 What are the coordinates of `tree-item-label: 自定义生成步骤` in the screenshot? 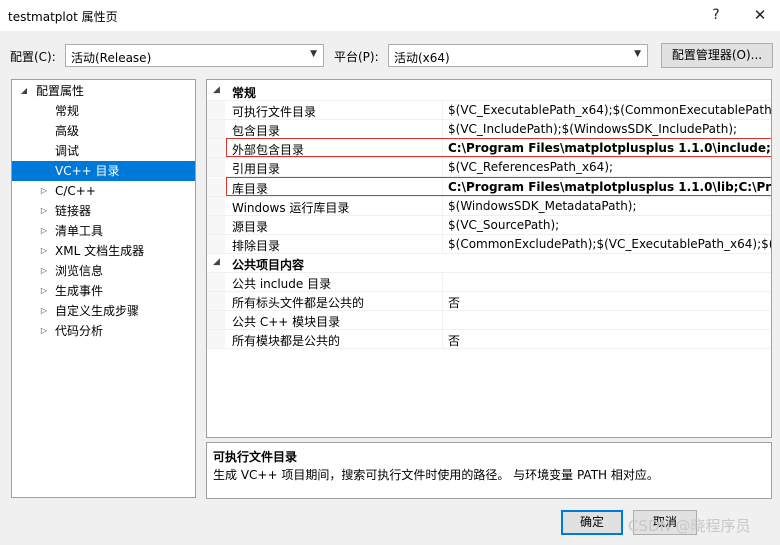 It's located at (97, 311).